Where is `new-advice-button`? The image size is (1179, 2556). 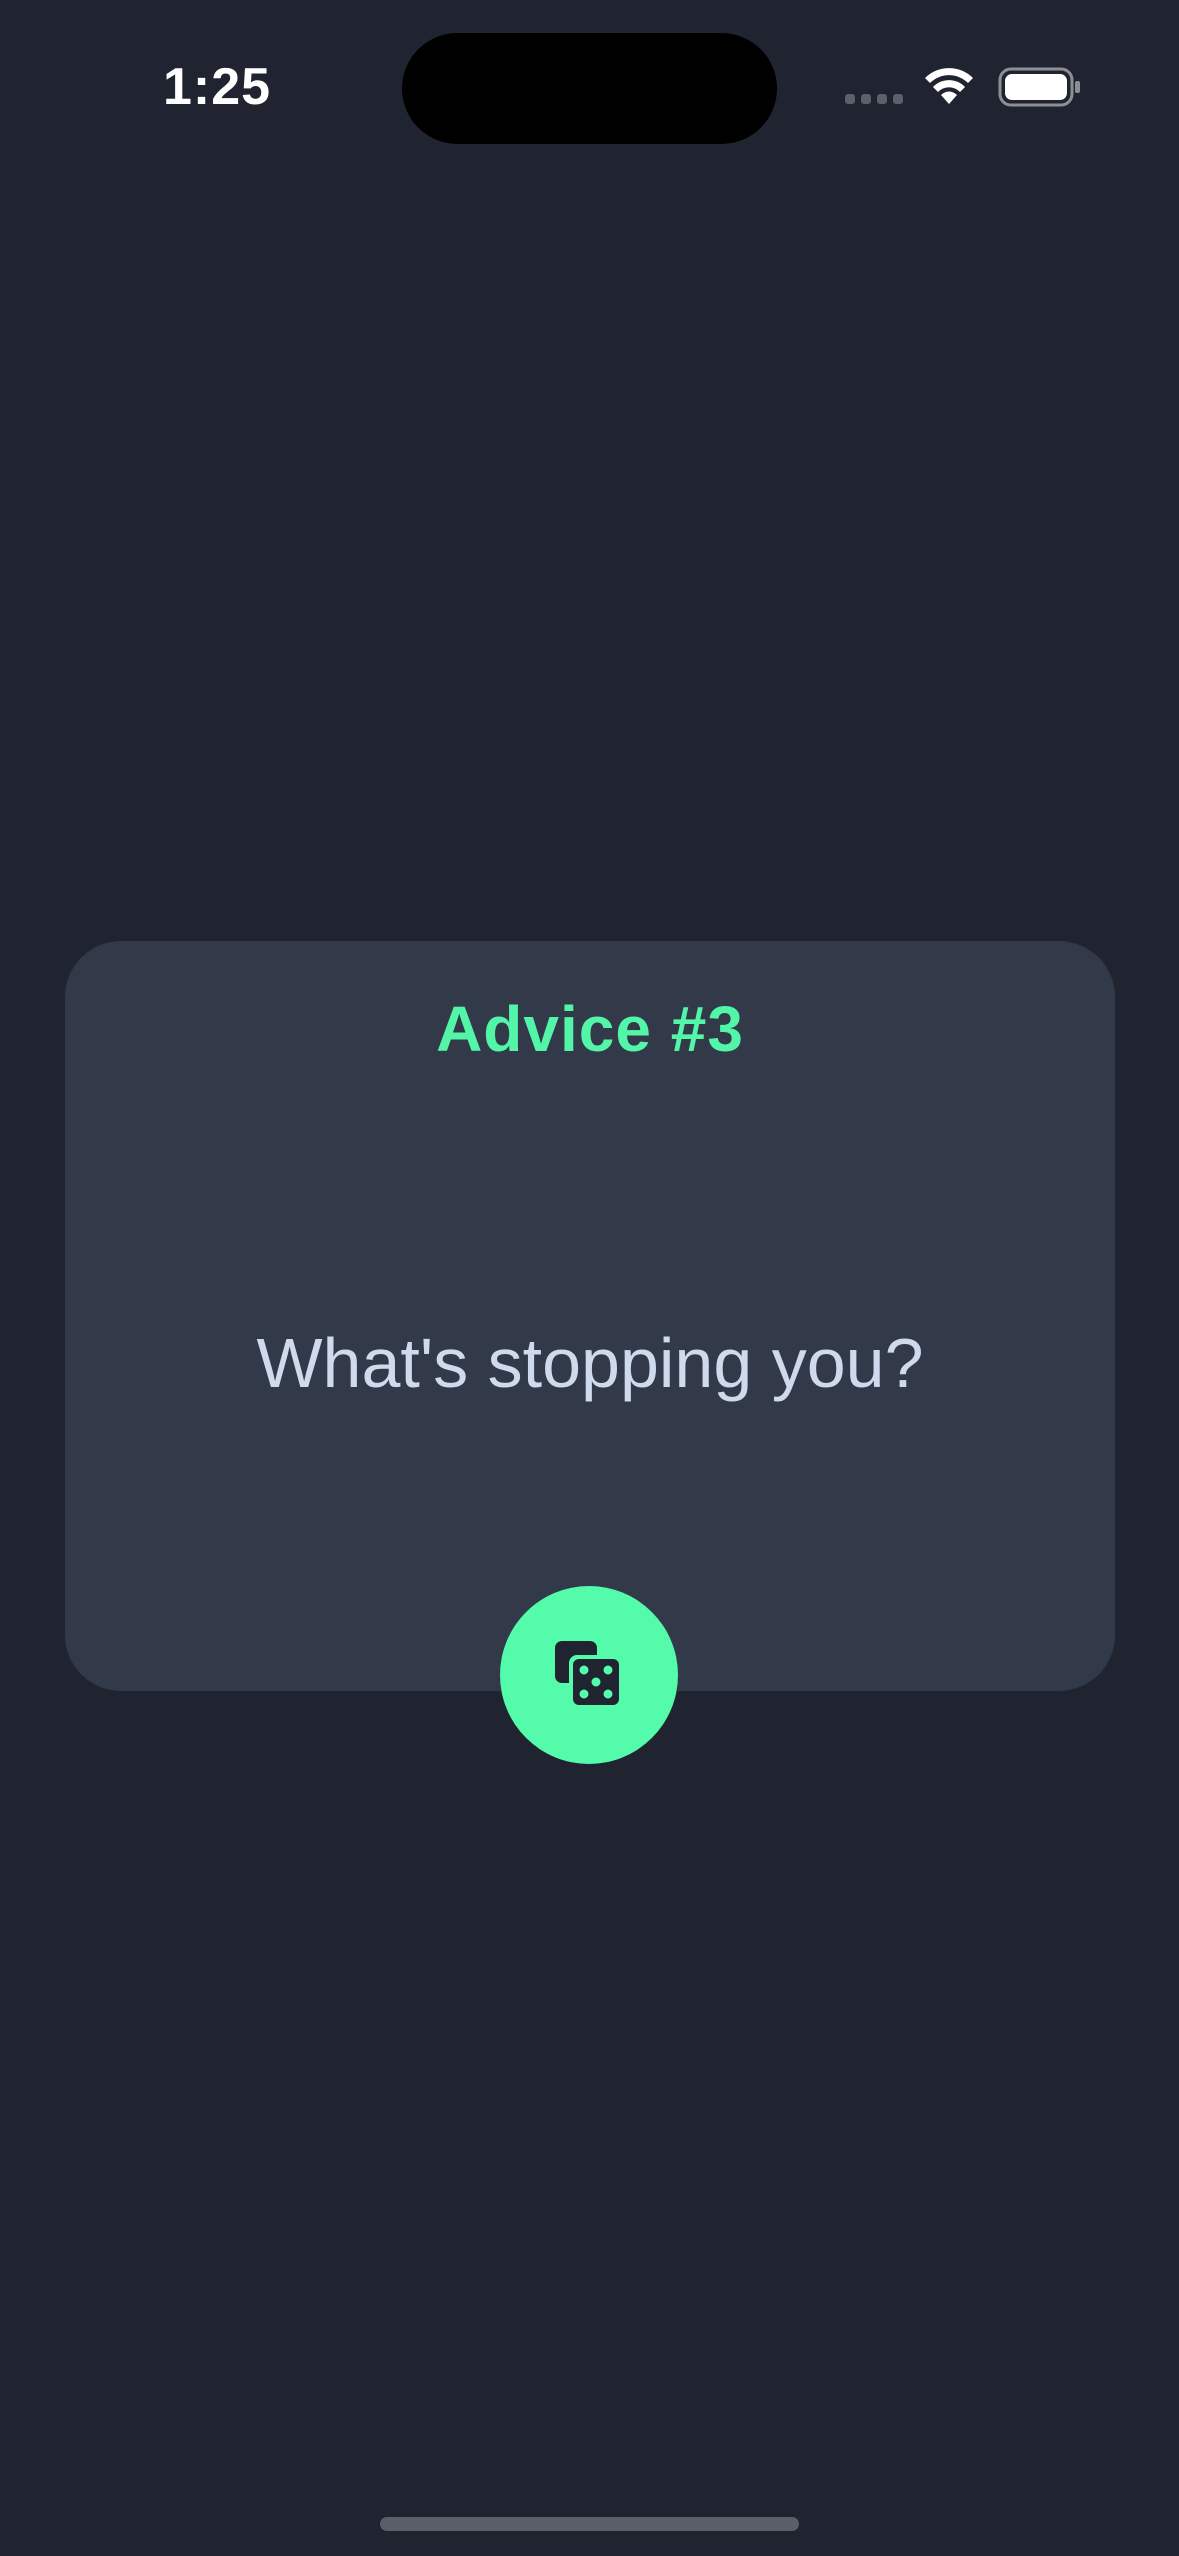 new-advice-button is located at coordinates (589, 1675).